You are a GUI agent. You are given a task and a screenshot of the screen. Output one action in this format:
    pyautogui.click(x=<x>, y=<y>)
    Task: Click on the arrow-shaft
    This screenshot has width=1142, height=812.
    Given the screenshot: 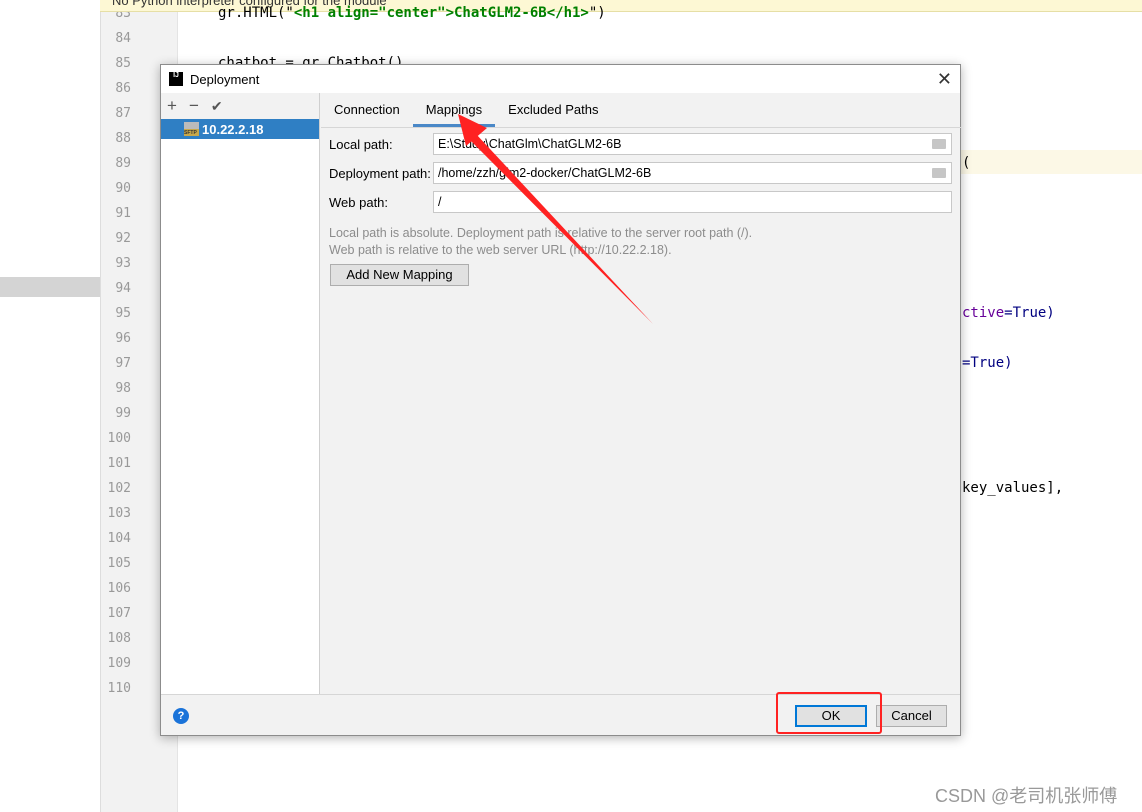 What is the action you would take?
    pyautogui.click(x=561, y=229)
    